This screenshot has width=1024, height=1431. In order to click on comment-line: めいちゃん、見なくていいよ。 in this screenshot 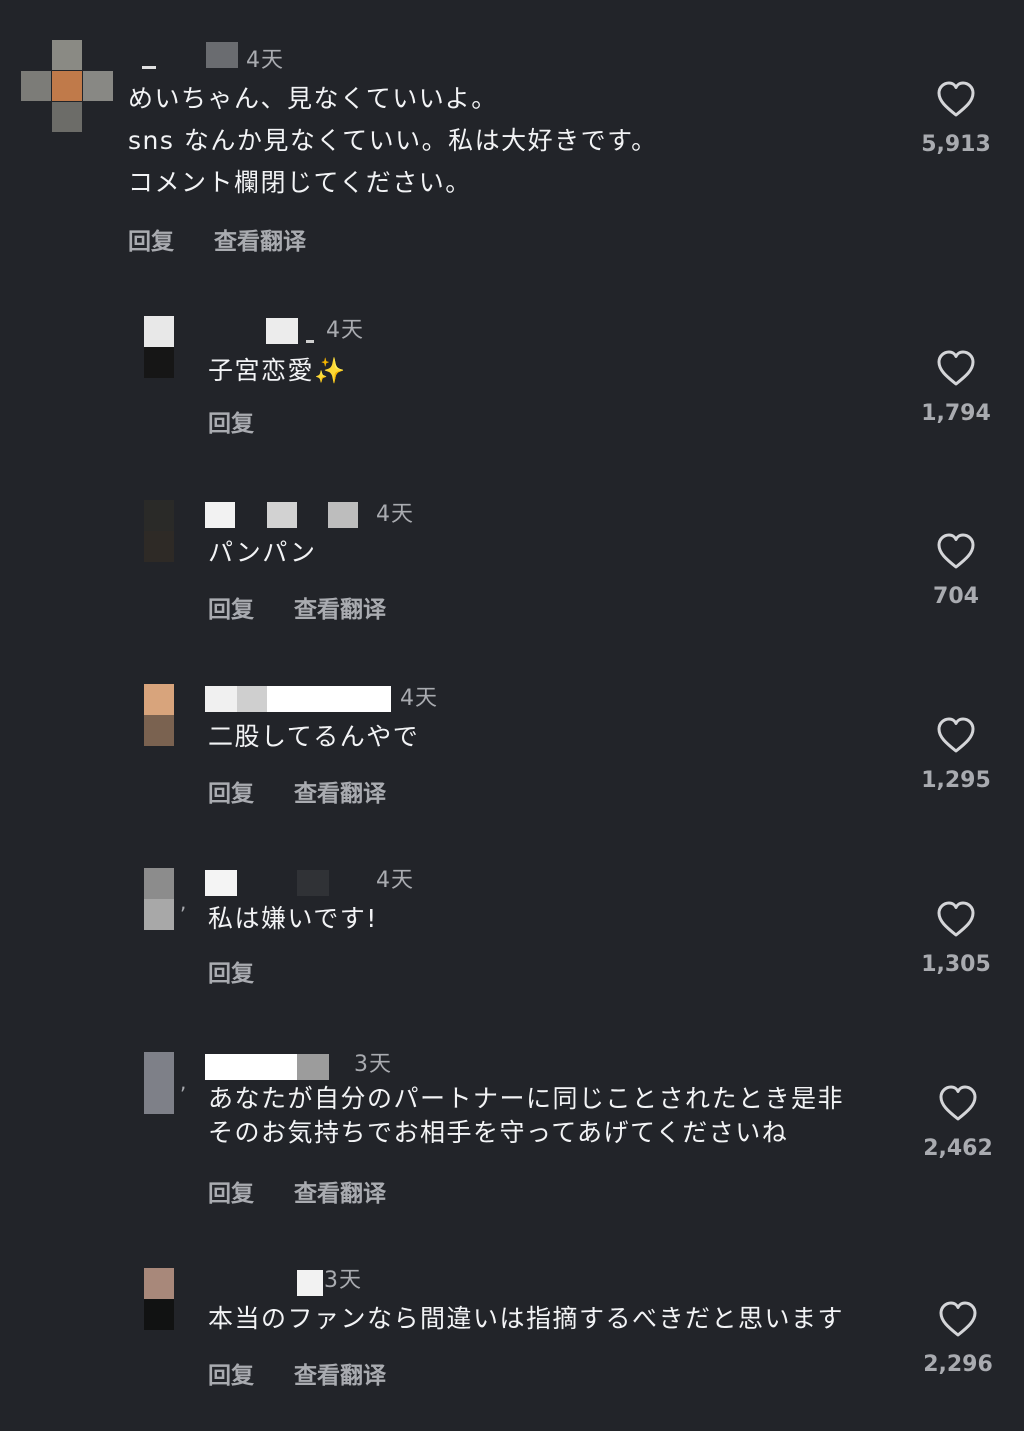, I will do `click(313, 98)`.